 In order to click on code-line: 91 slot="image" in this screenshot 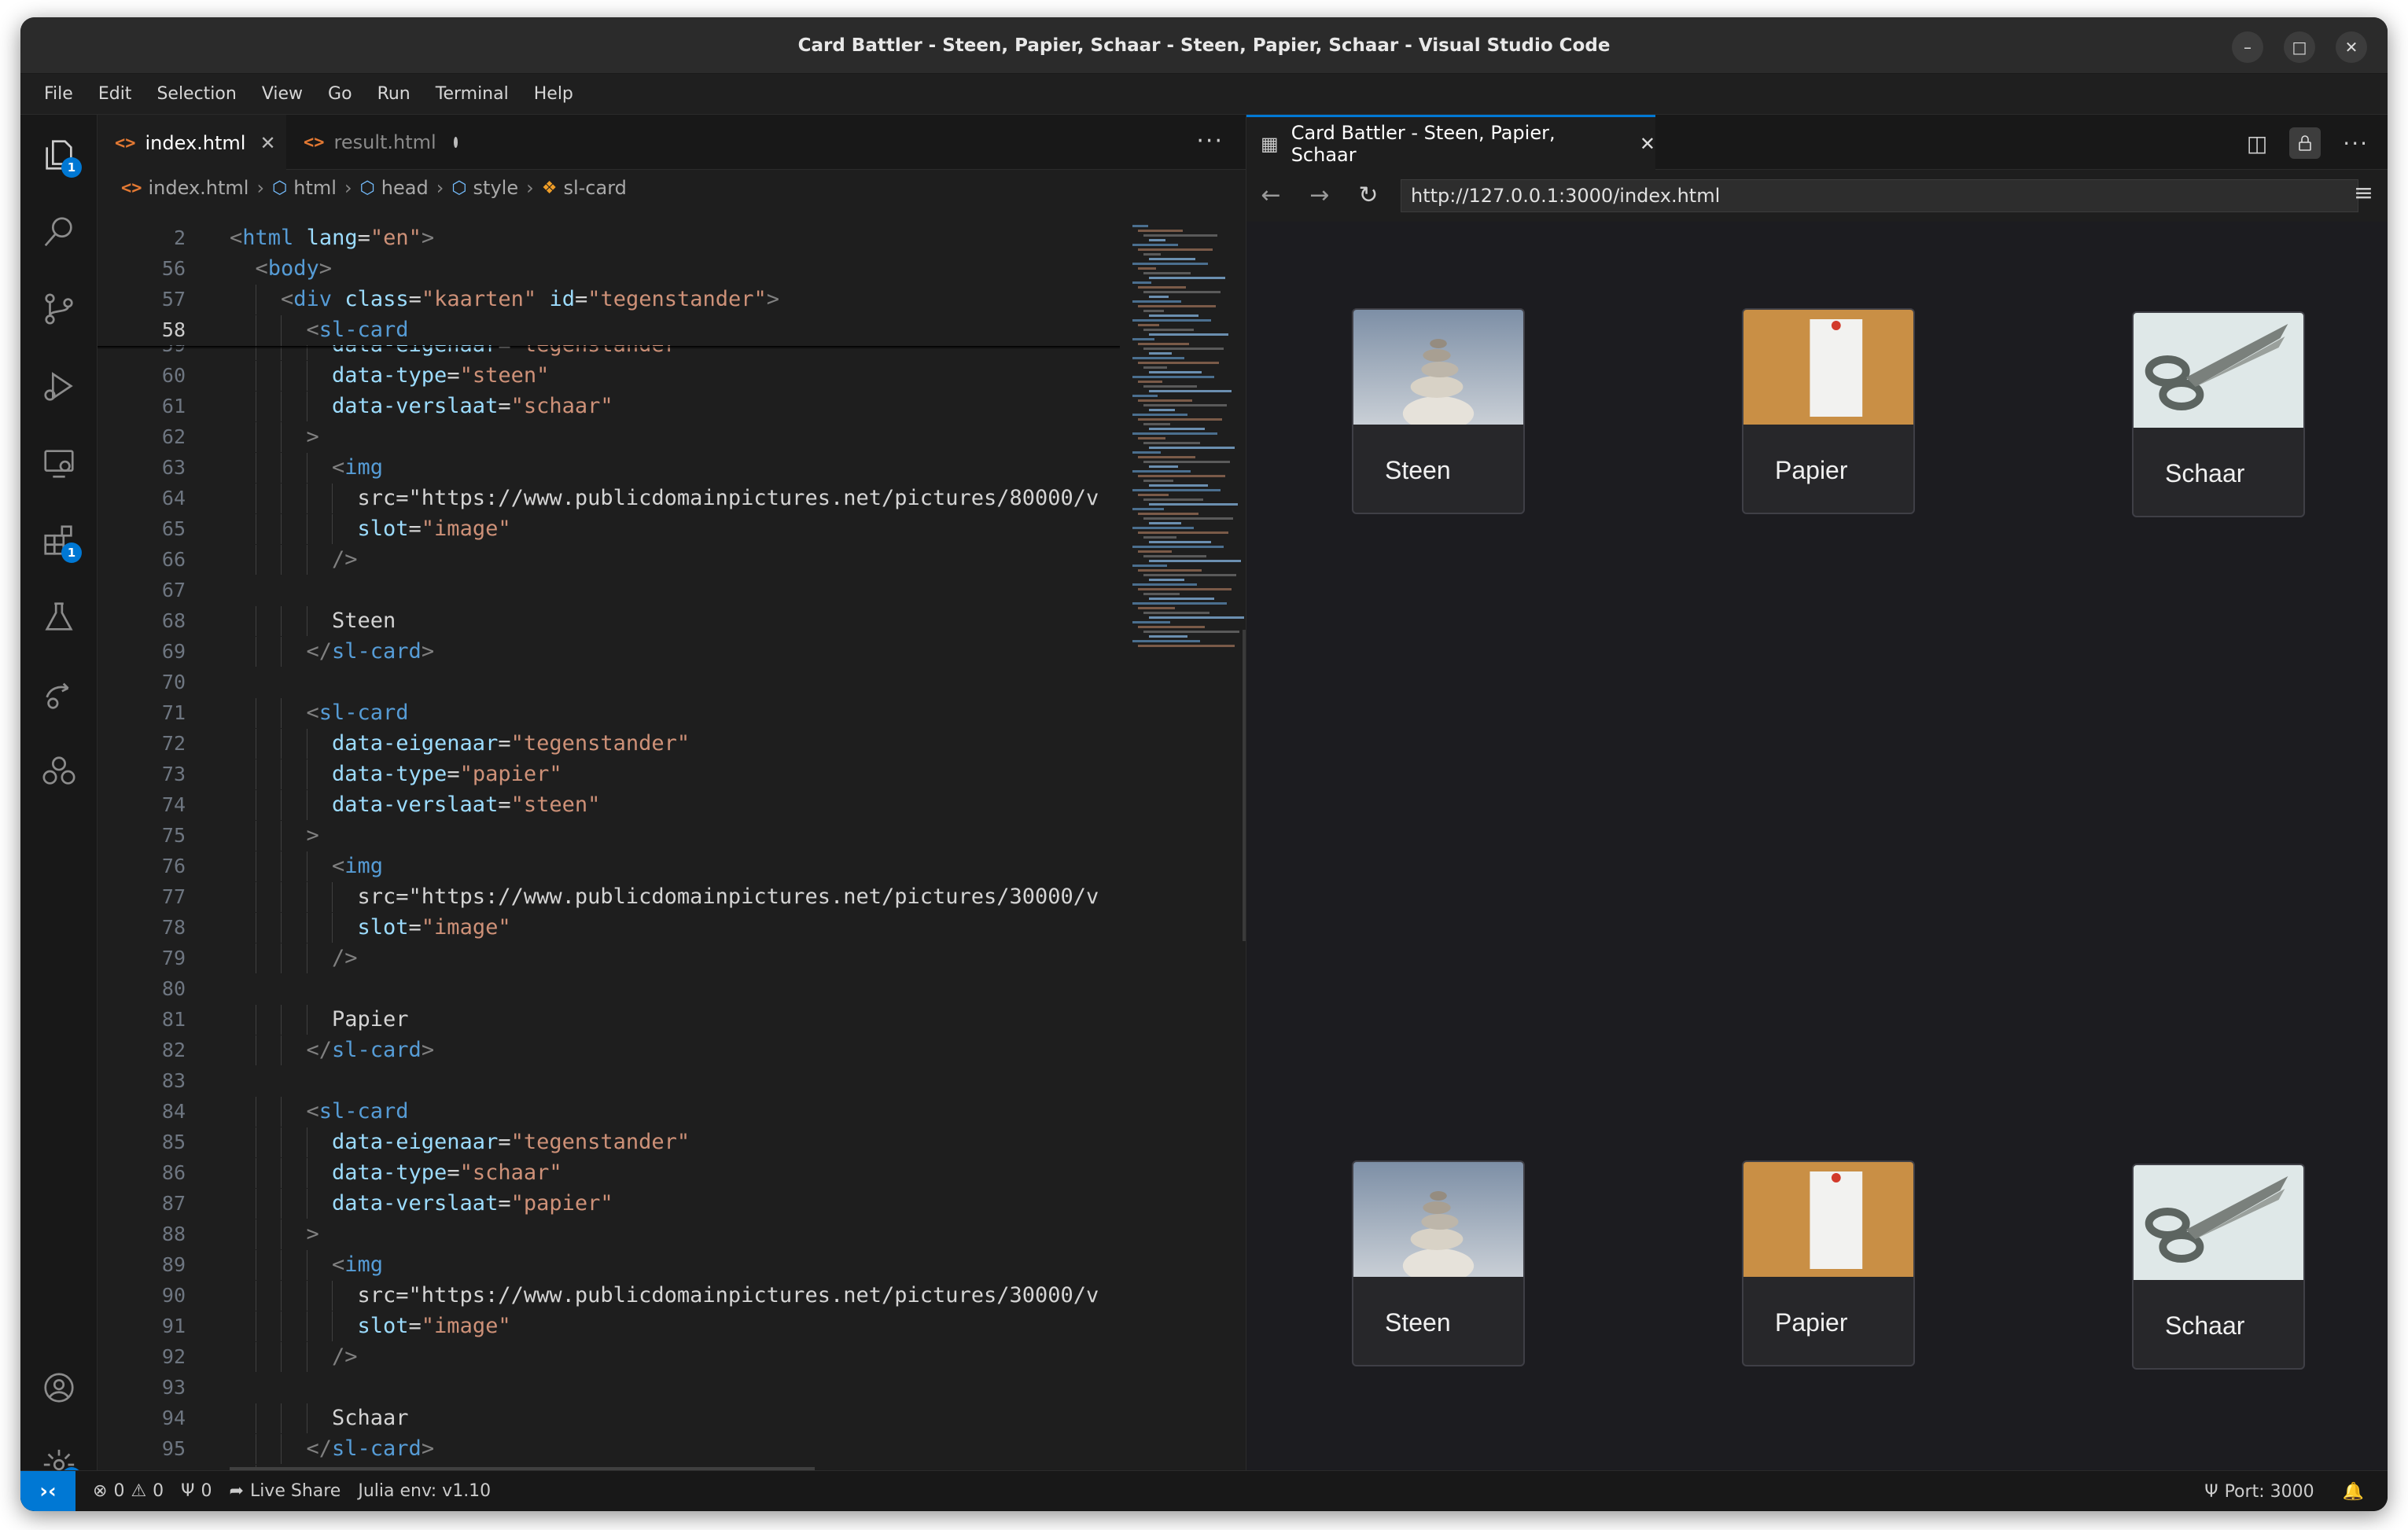, I will do `click(609, 1326)`.